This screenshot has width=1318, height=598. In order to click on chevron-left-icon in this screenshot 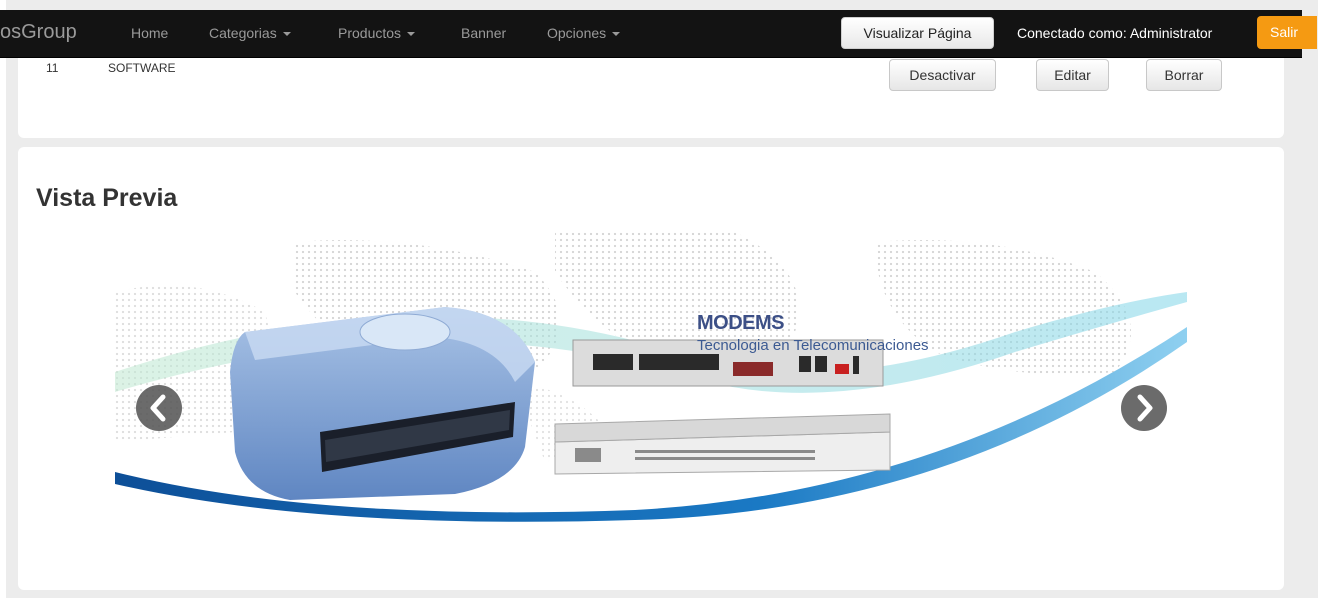, I will do `click(158, 408)`.